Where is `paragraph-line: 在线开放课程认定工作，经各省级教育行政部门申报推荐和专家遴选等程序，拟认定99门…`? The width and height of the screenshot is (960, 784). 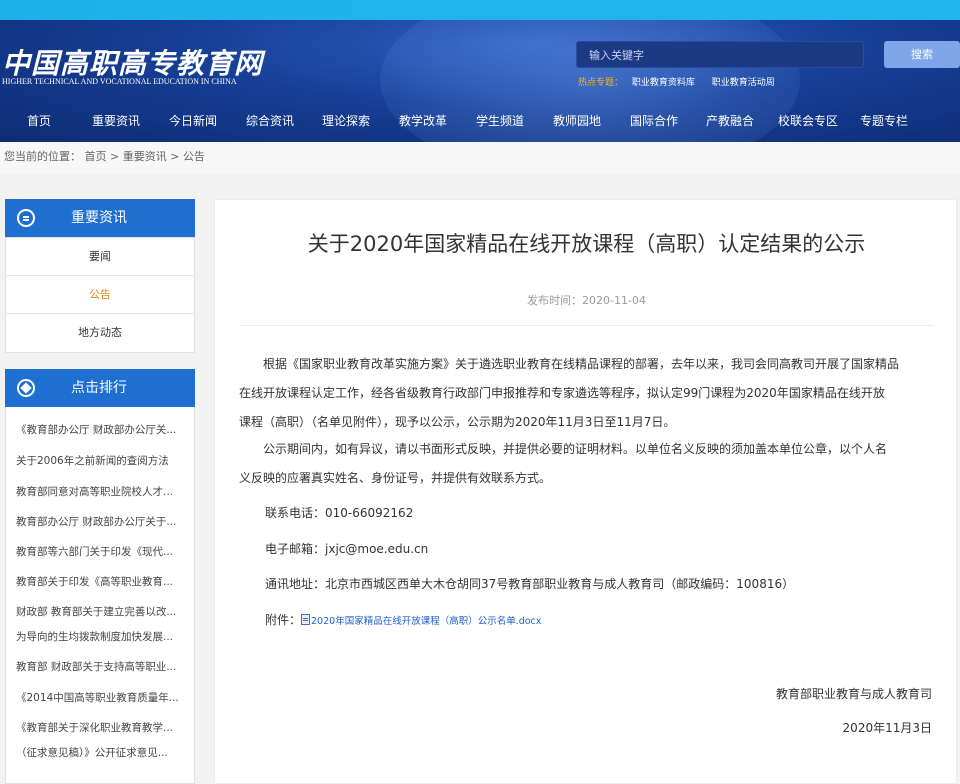 paragraph-line: 在线开放课程认定工作，经各省级教育行政部门申报推荐和专家遴选等程序，拟认定99门… is located at coordinates (562, 393).